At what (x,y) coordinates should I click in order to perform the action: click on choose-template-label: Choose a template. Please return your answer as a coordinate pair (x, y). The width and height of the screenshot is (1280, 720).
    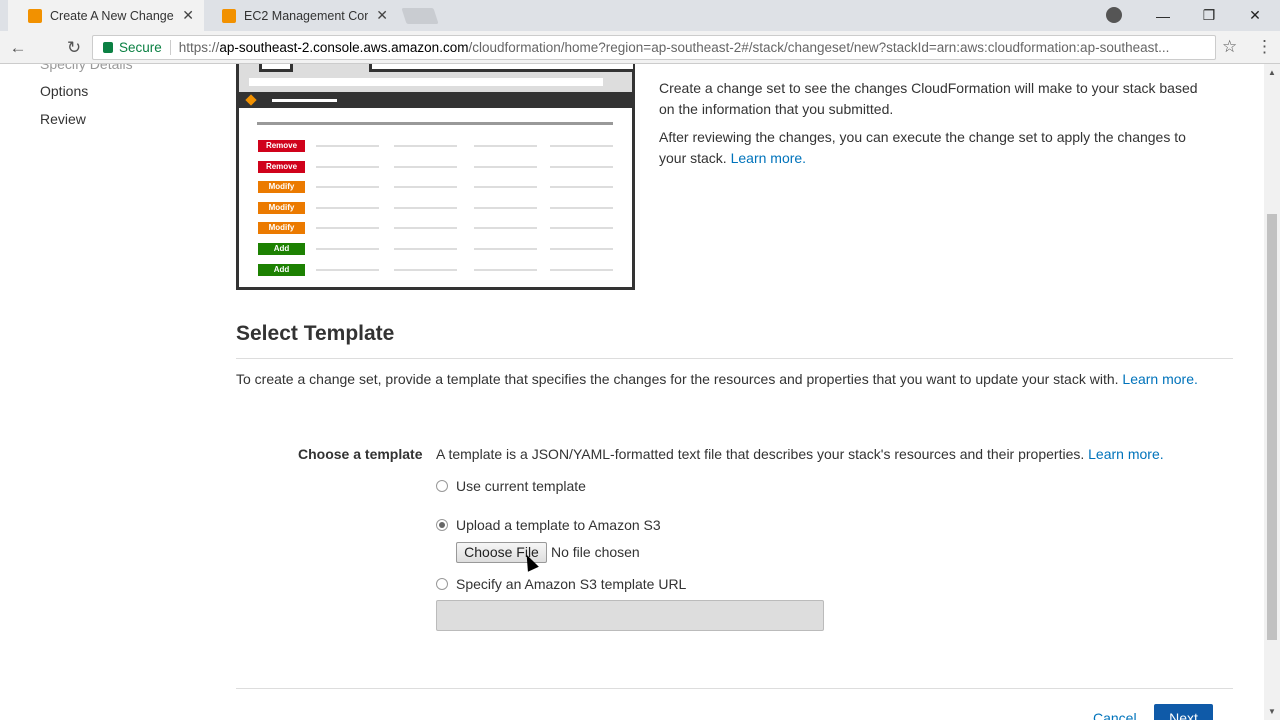
    Looking at the image, I should click on (360, 454).